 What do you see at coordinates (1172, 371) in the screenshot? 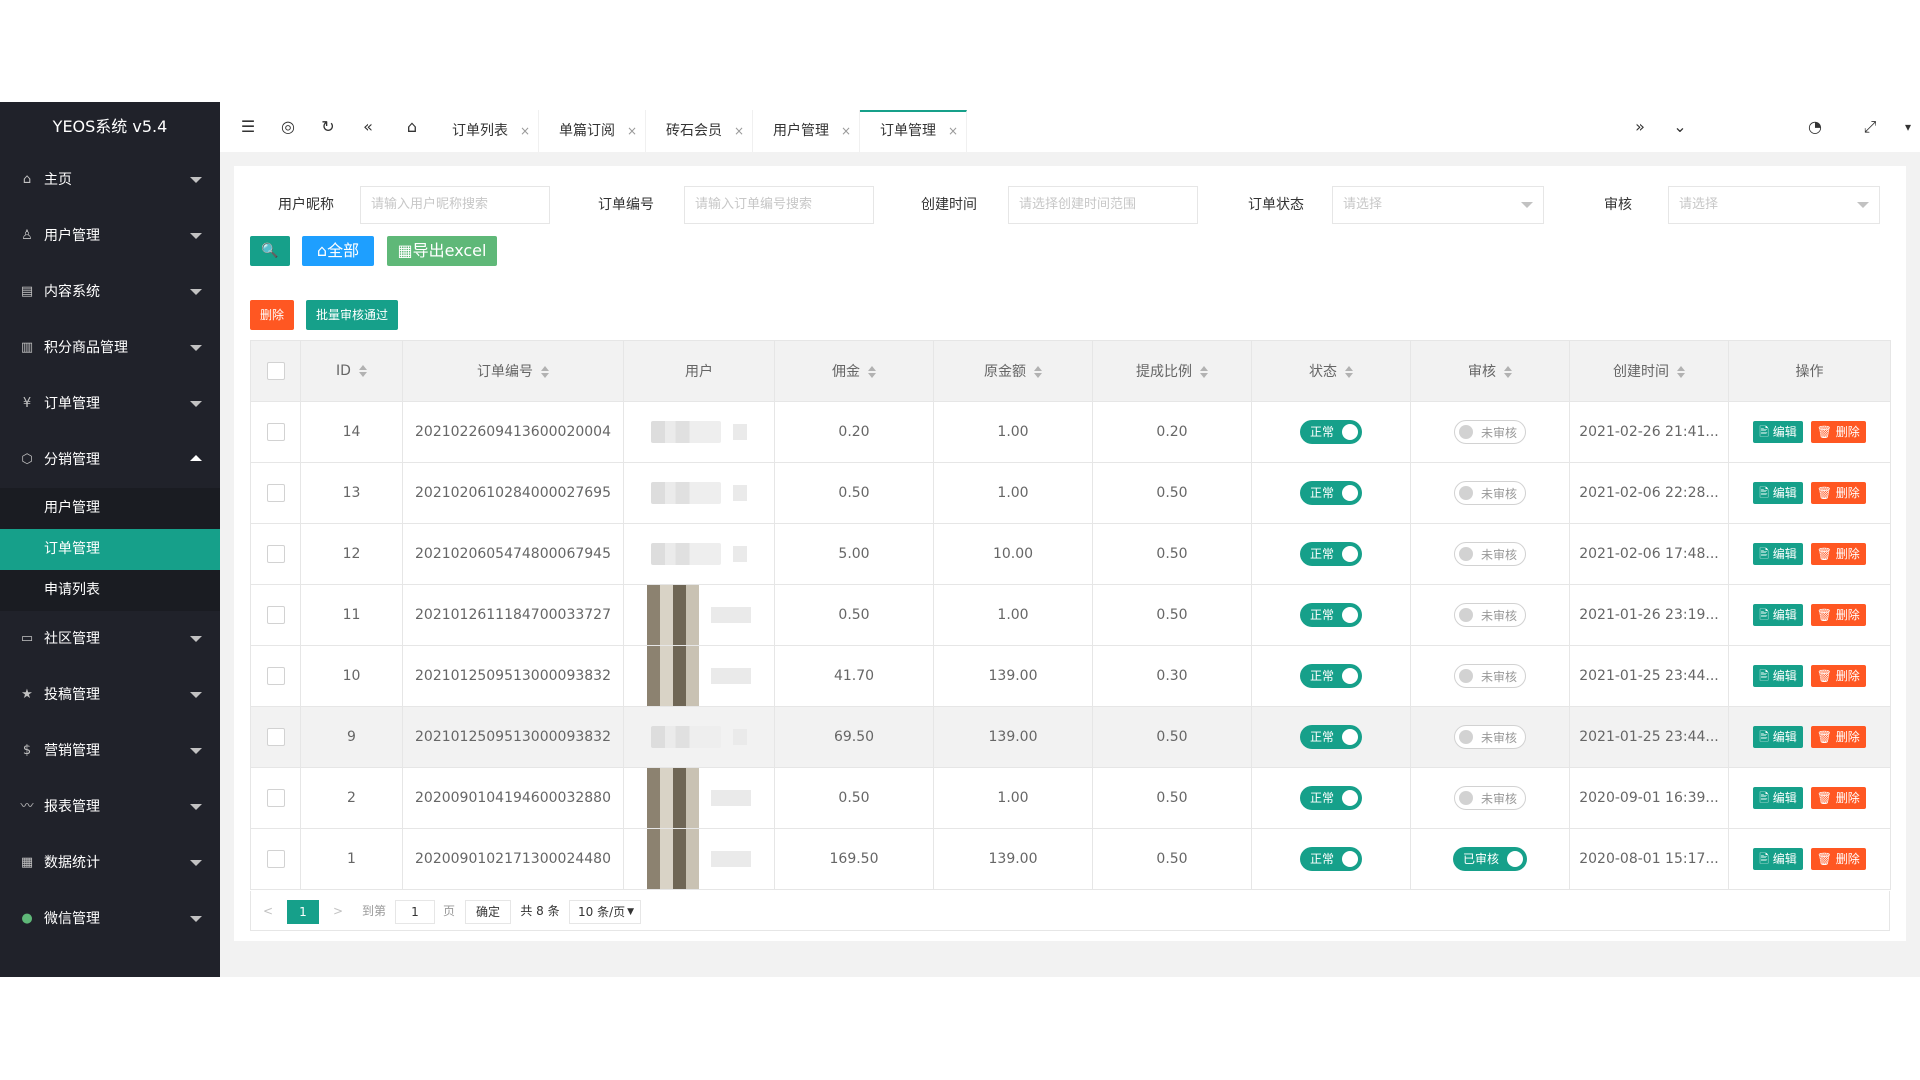
I see `header-rate: 提成比例` at bounding box center [1172, 371].